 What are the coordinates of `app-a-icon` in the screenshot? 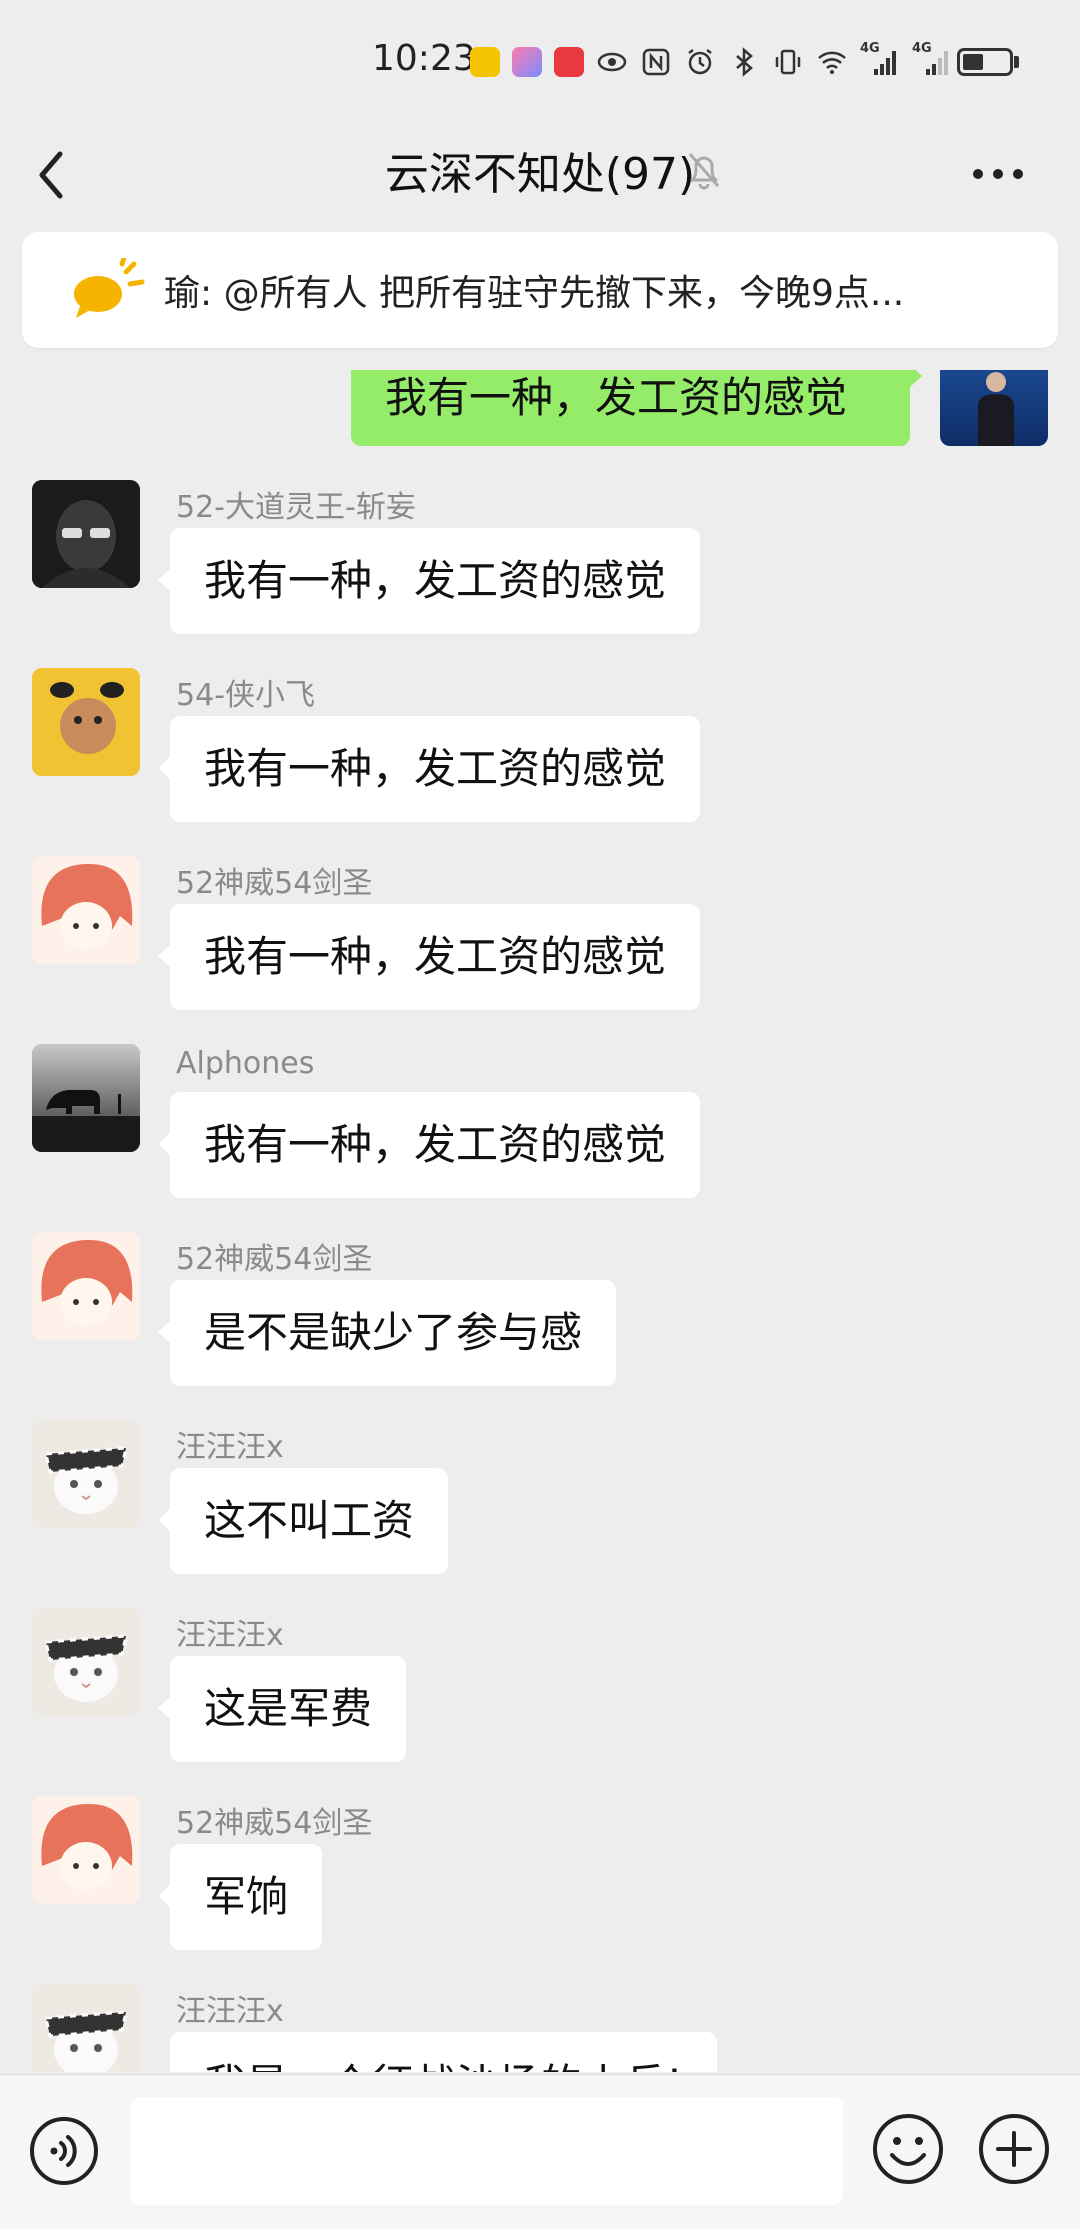 It's located at (485, 62).